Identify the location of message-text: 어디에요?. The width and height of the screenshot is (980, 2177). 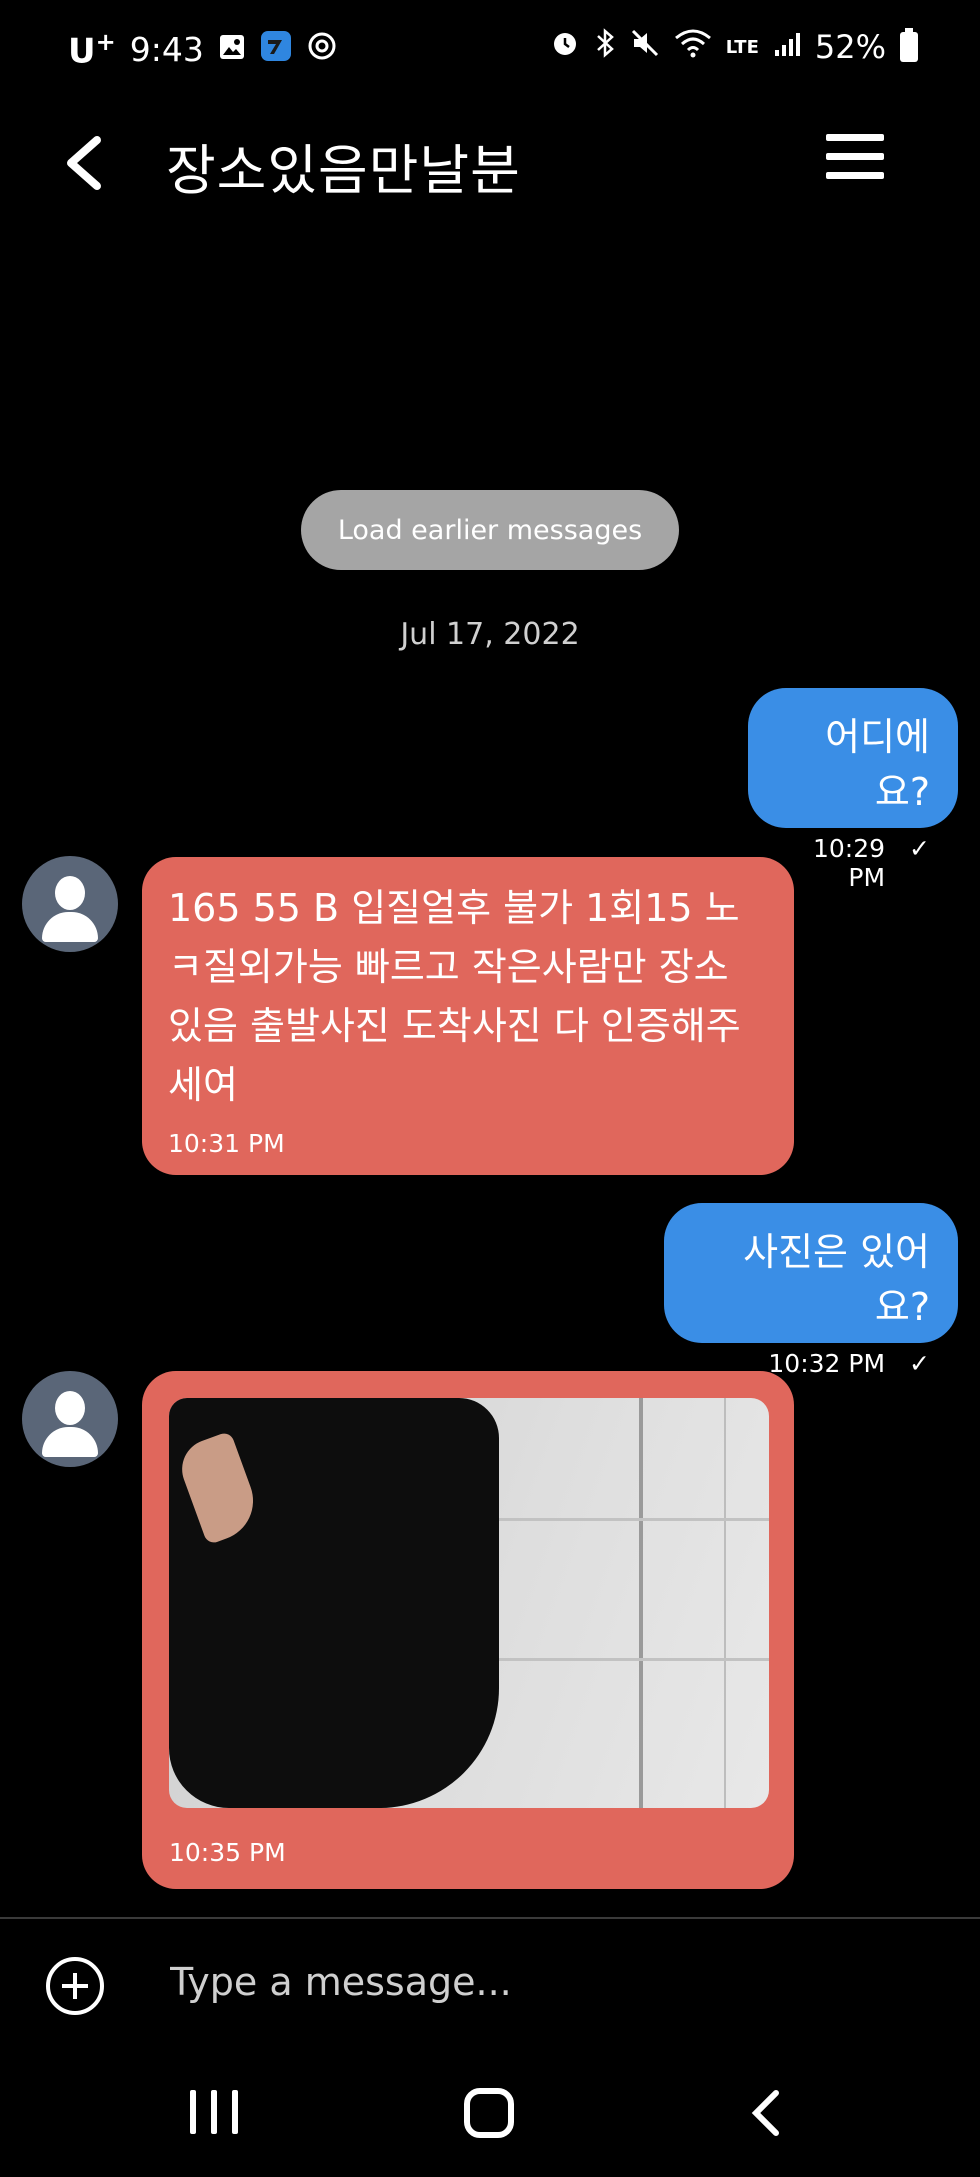
(877, 764).